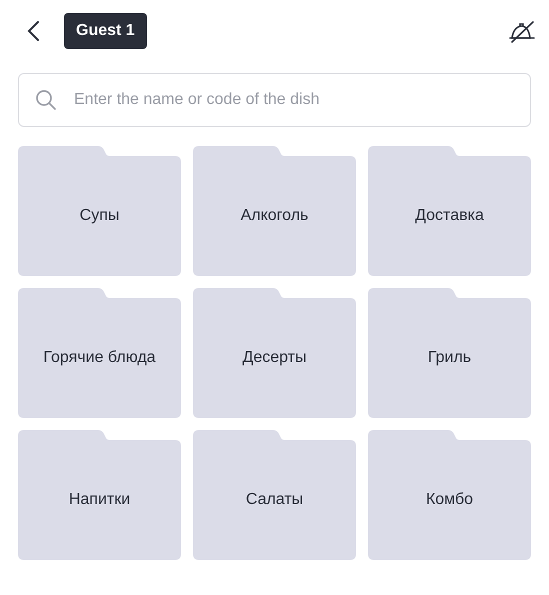  Describe the element at coordinates (274, 211) in the screenshot. I see `category-folder: Алкоголь` at that location.